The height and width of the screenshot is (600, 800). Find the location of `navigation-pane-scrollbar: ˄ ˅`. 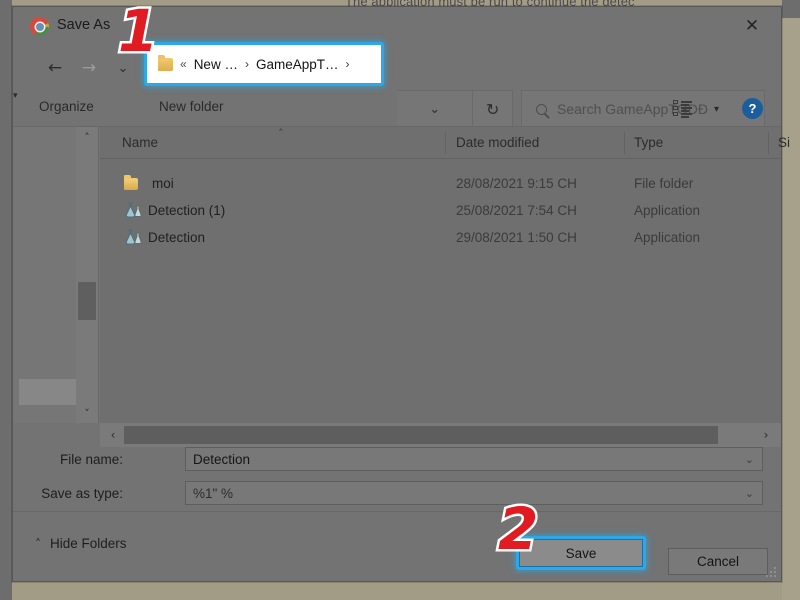

navigation-pane-scrollbar: ˄ ˅ is located at coordinates (87, 275).